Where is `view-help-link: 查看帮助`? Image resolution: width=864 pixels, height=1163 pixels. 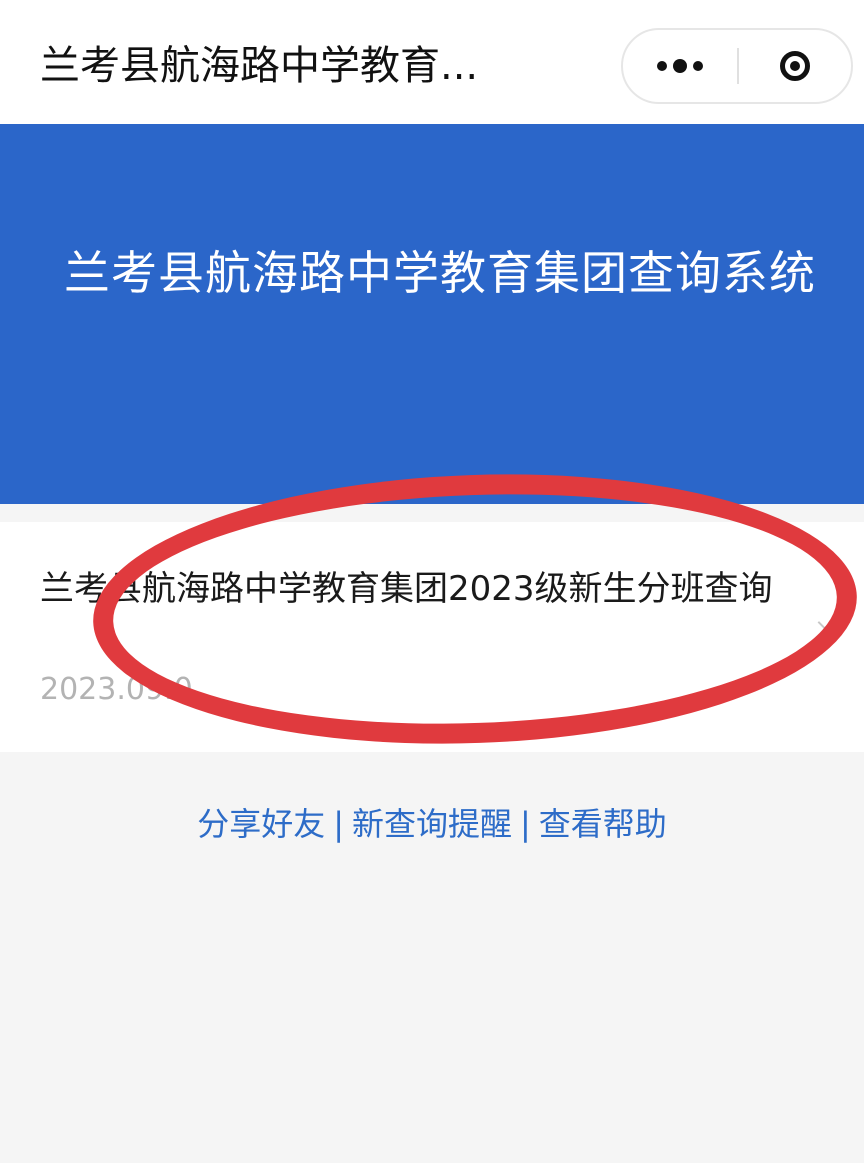
view-help-link: 查看帮助 is located at coordinates (603, 824).